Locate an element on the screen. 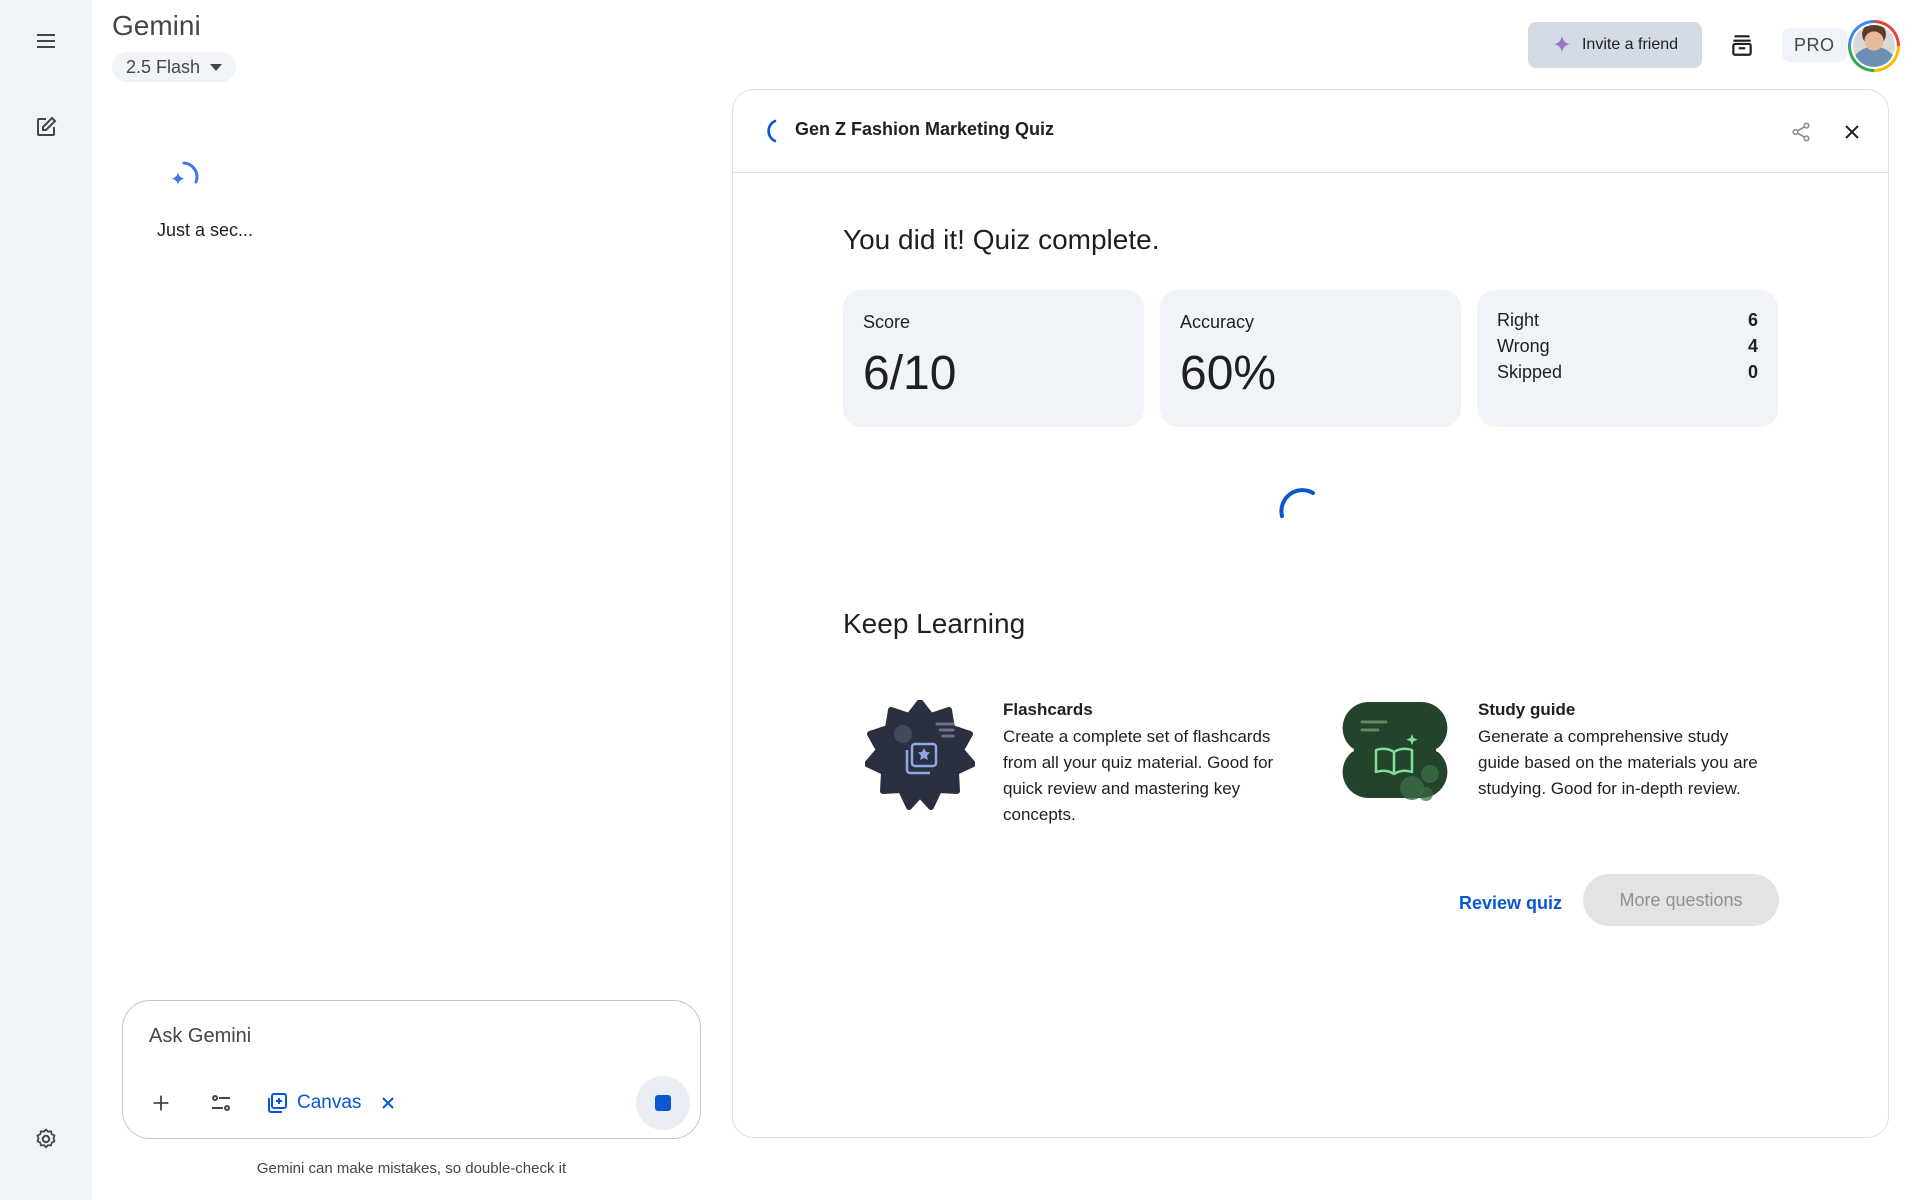  pro-badge: PRO is located at coordinates (1814, 45).